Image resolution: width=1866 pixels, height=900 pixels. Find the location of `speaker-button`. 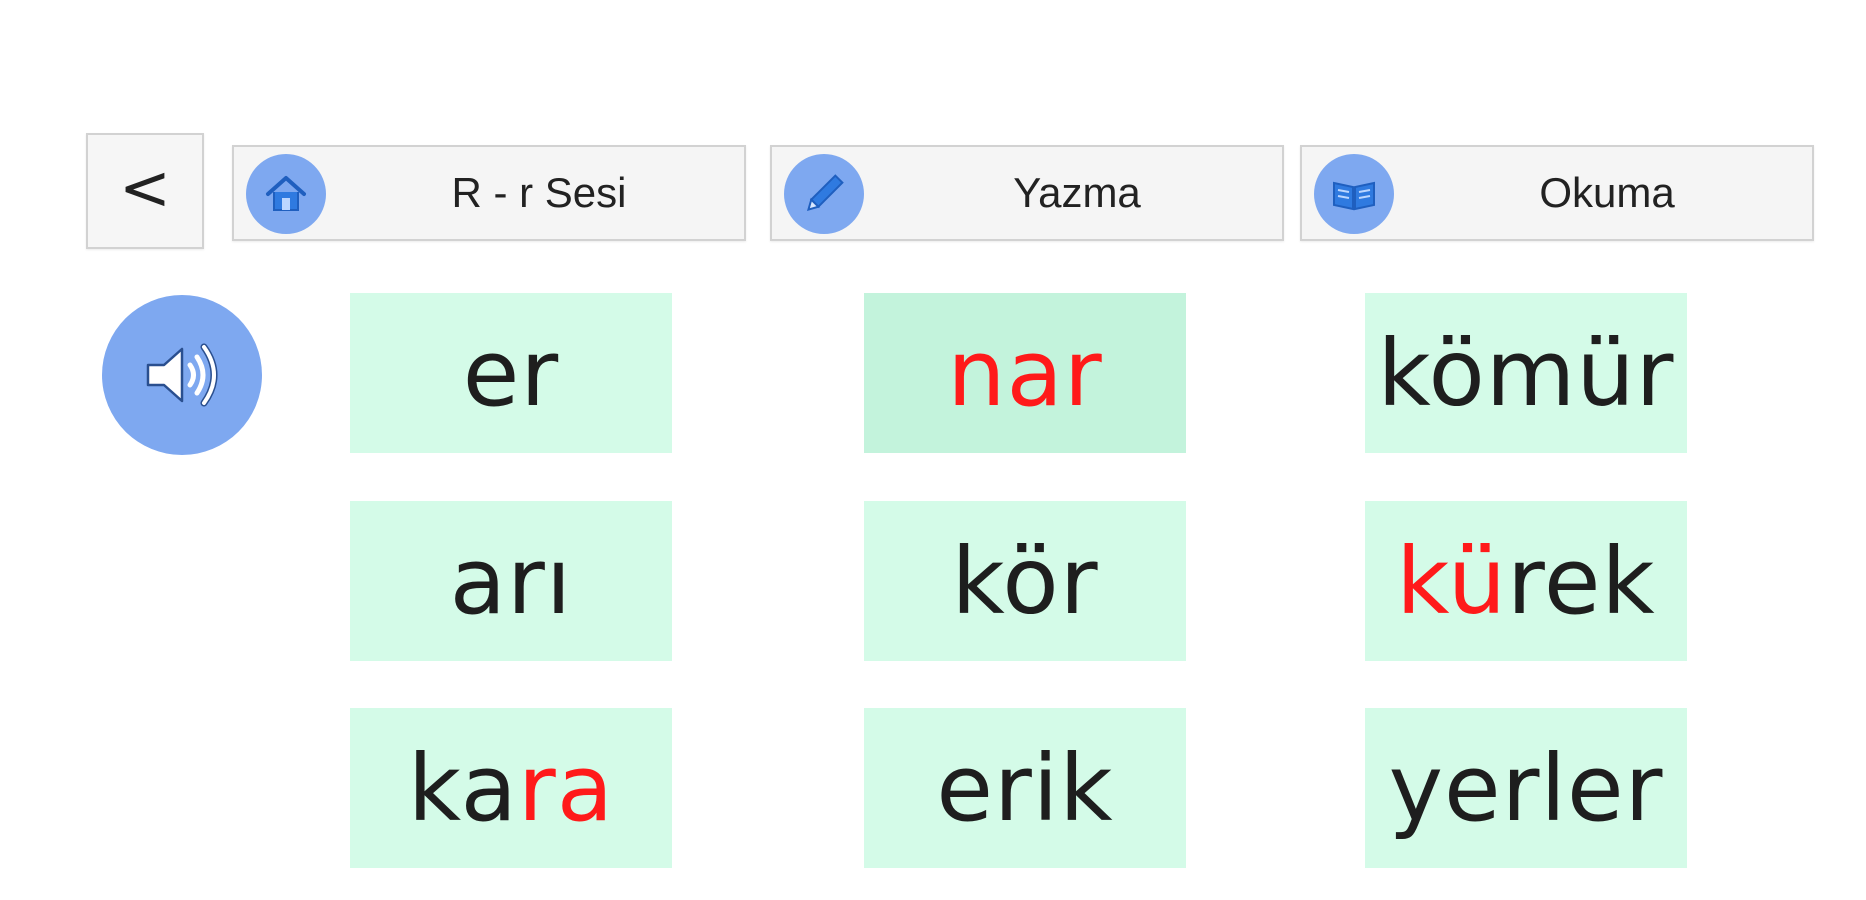

speaker-button is located at coordinates (182, 375).